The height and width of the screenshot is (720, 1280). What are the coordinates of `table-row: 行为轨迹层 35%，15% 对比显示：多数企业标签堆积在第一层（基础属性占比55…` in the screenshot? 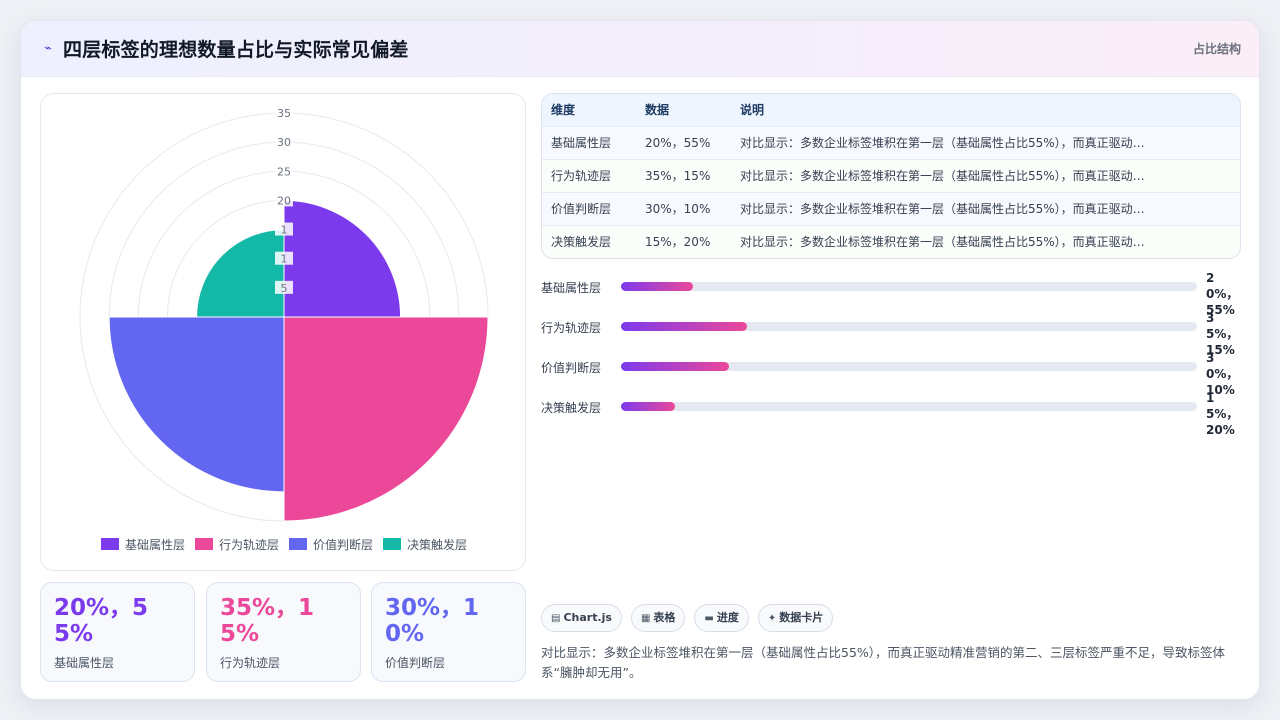 It's located at (891, 176).